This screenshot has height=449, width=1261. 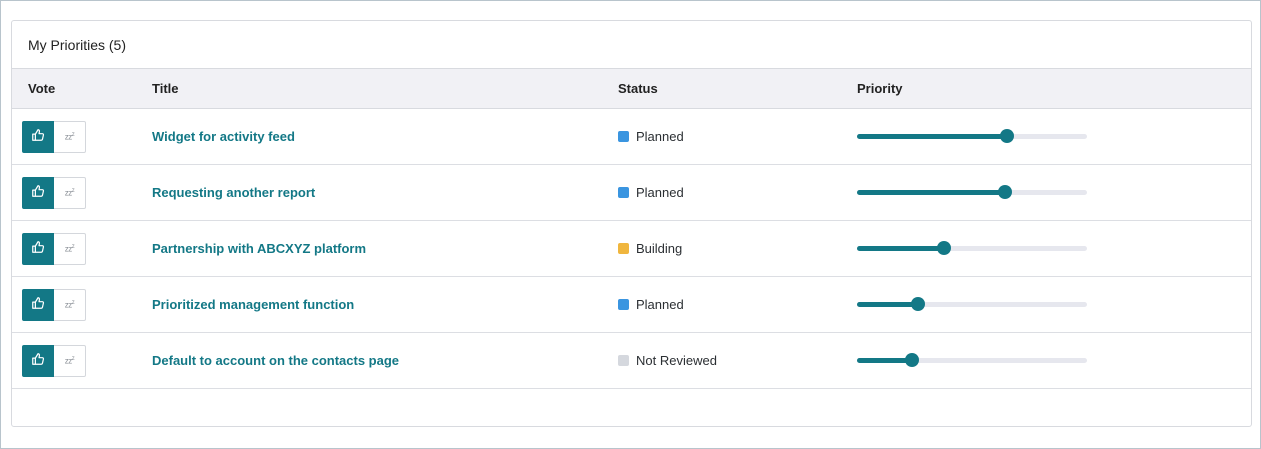 I want to click on column-header-vote: Vote, so click(x=82, y=88).